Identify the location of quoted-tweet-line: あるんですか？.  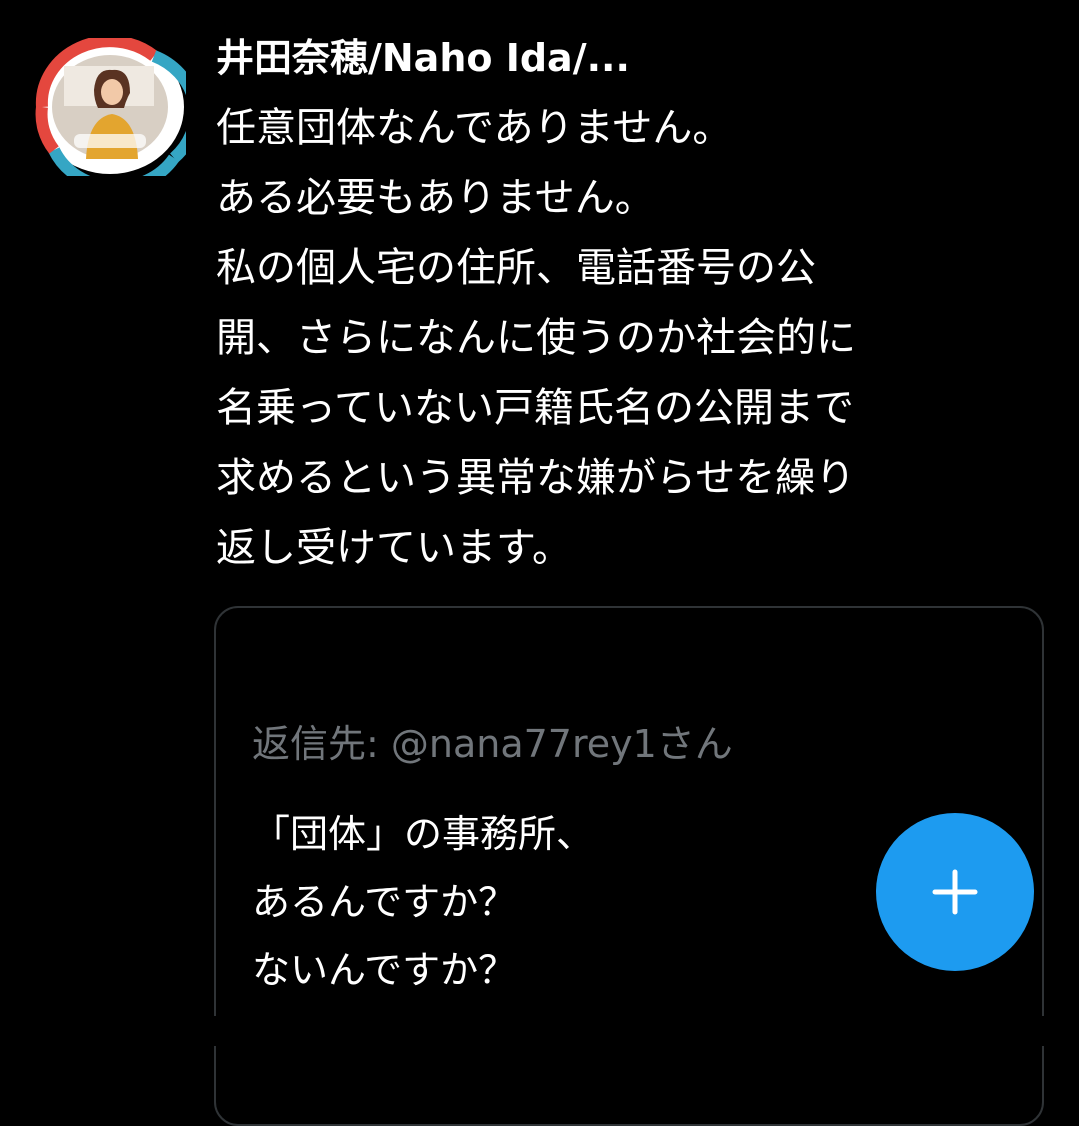
(384, 902).